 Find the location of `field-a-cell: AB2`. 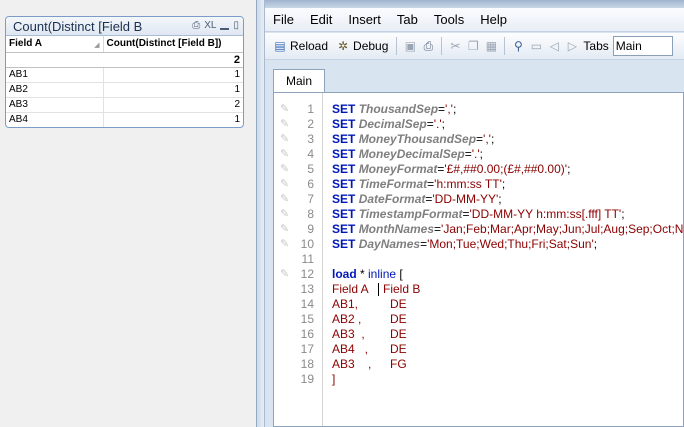

field-a-cell: AB2 is located at coordinates (55, 90).